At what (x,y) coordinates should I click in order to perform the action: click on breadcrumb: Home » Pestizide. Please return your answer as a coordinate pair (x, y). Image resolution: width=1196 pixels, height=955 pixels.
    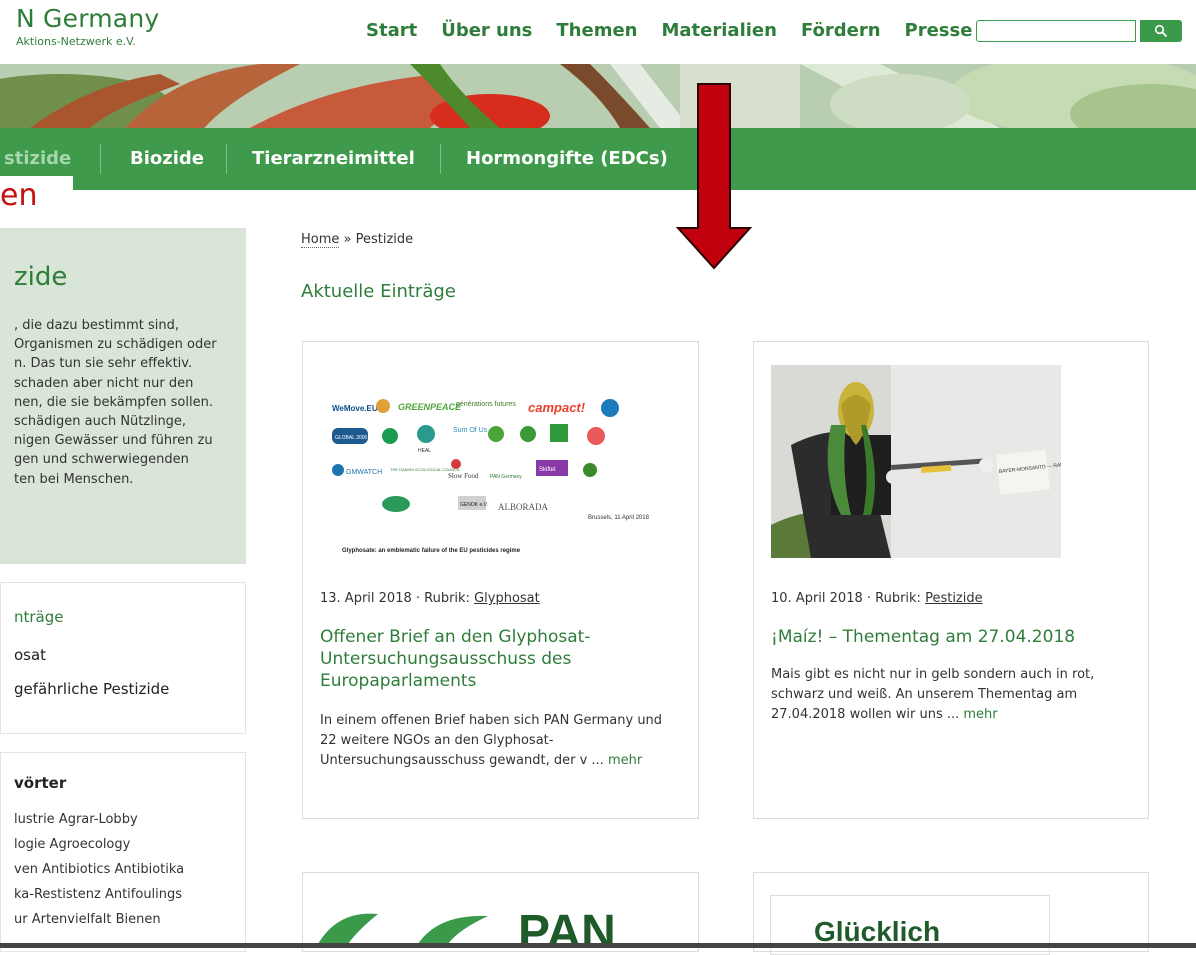
    Looking at the image, I should click on (357, 240).